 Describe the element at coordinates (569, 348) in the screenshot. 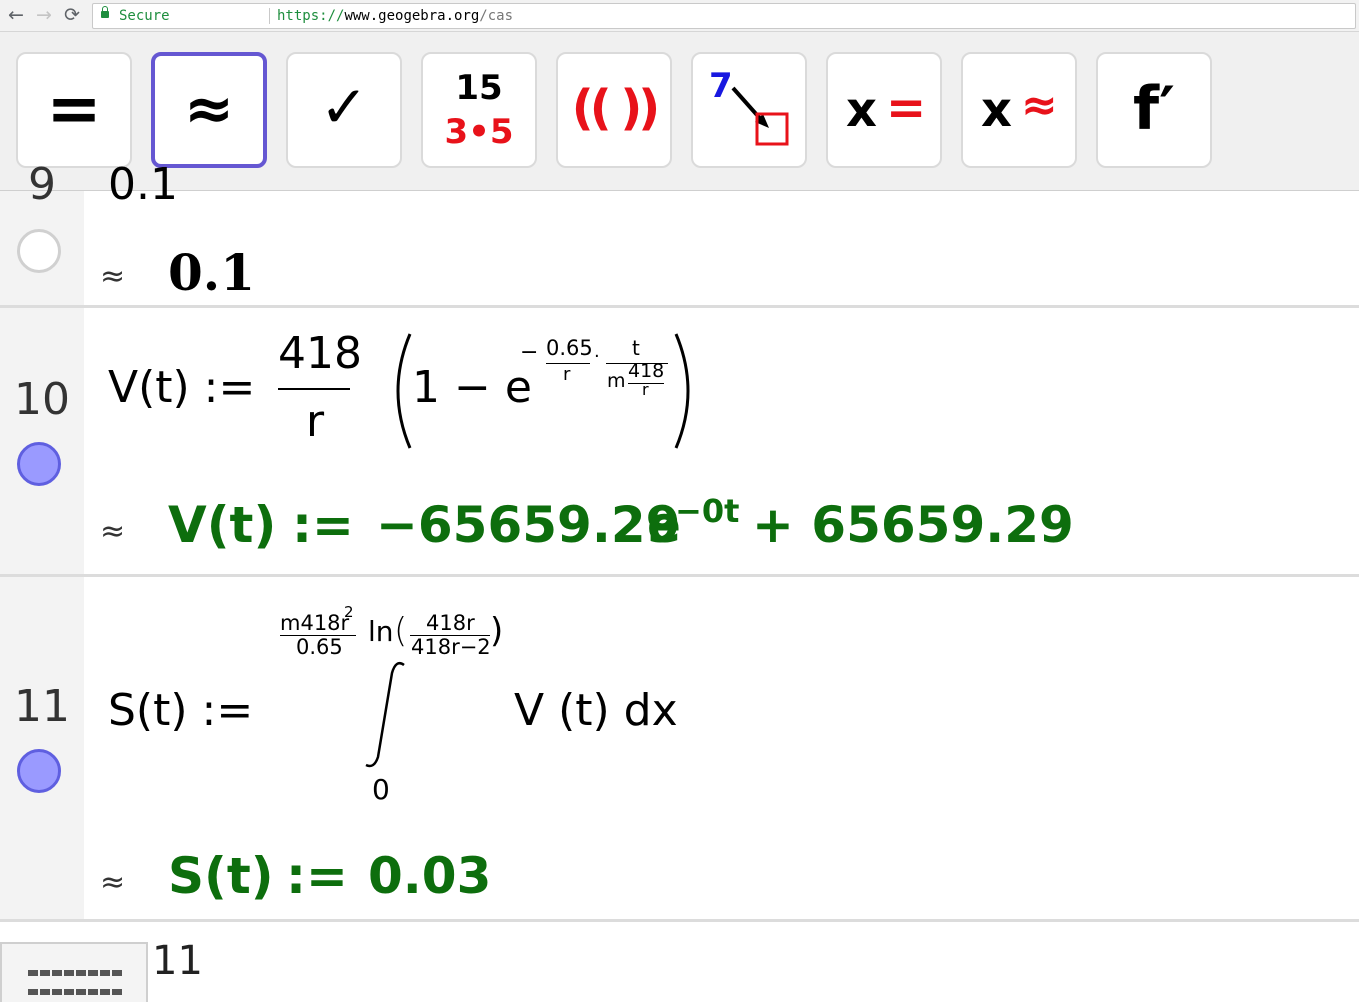

I see `exp-frac1-num: 0.65` at that location.